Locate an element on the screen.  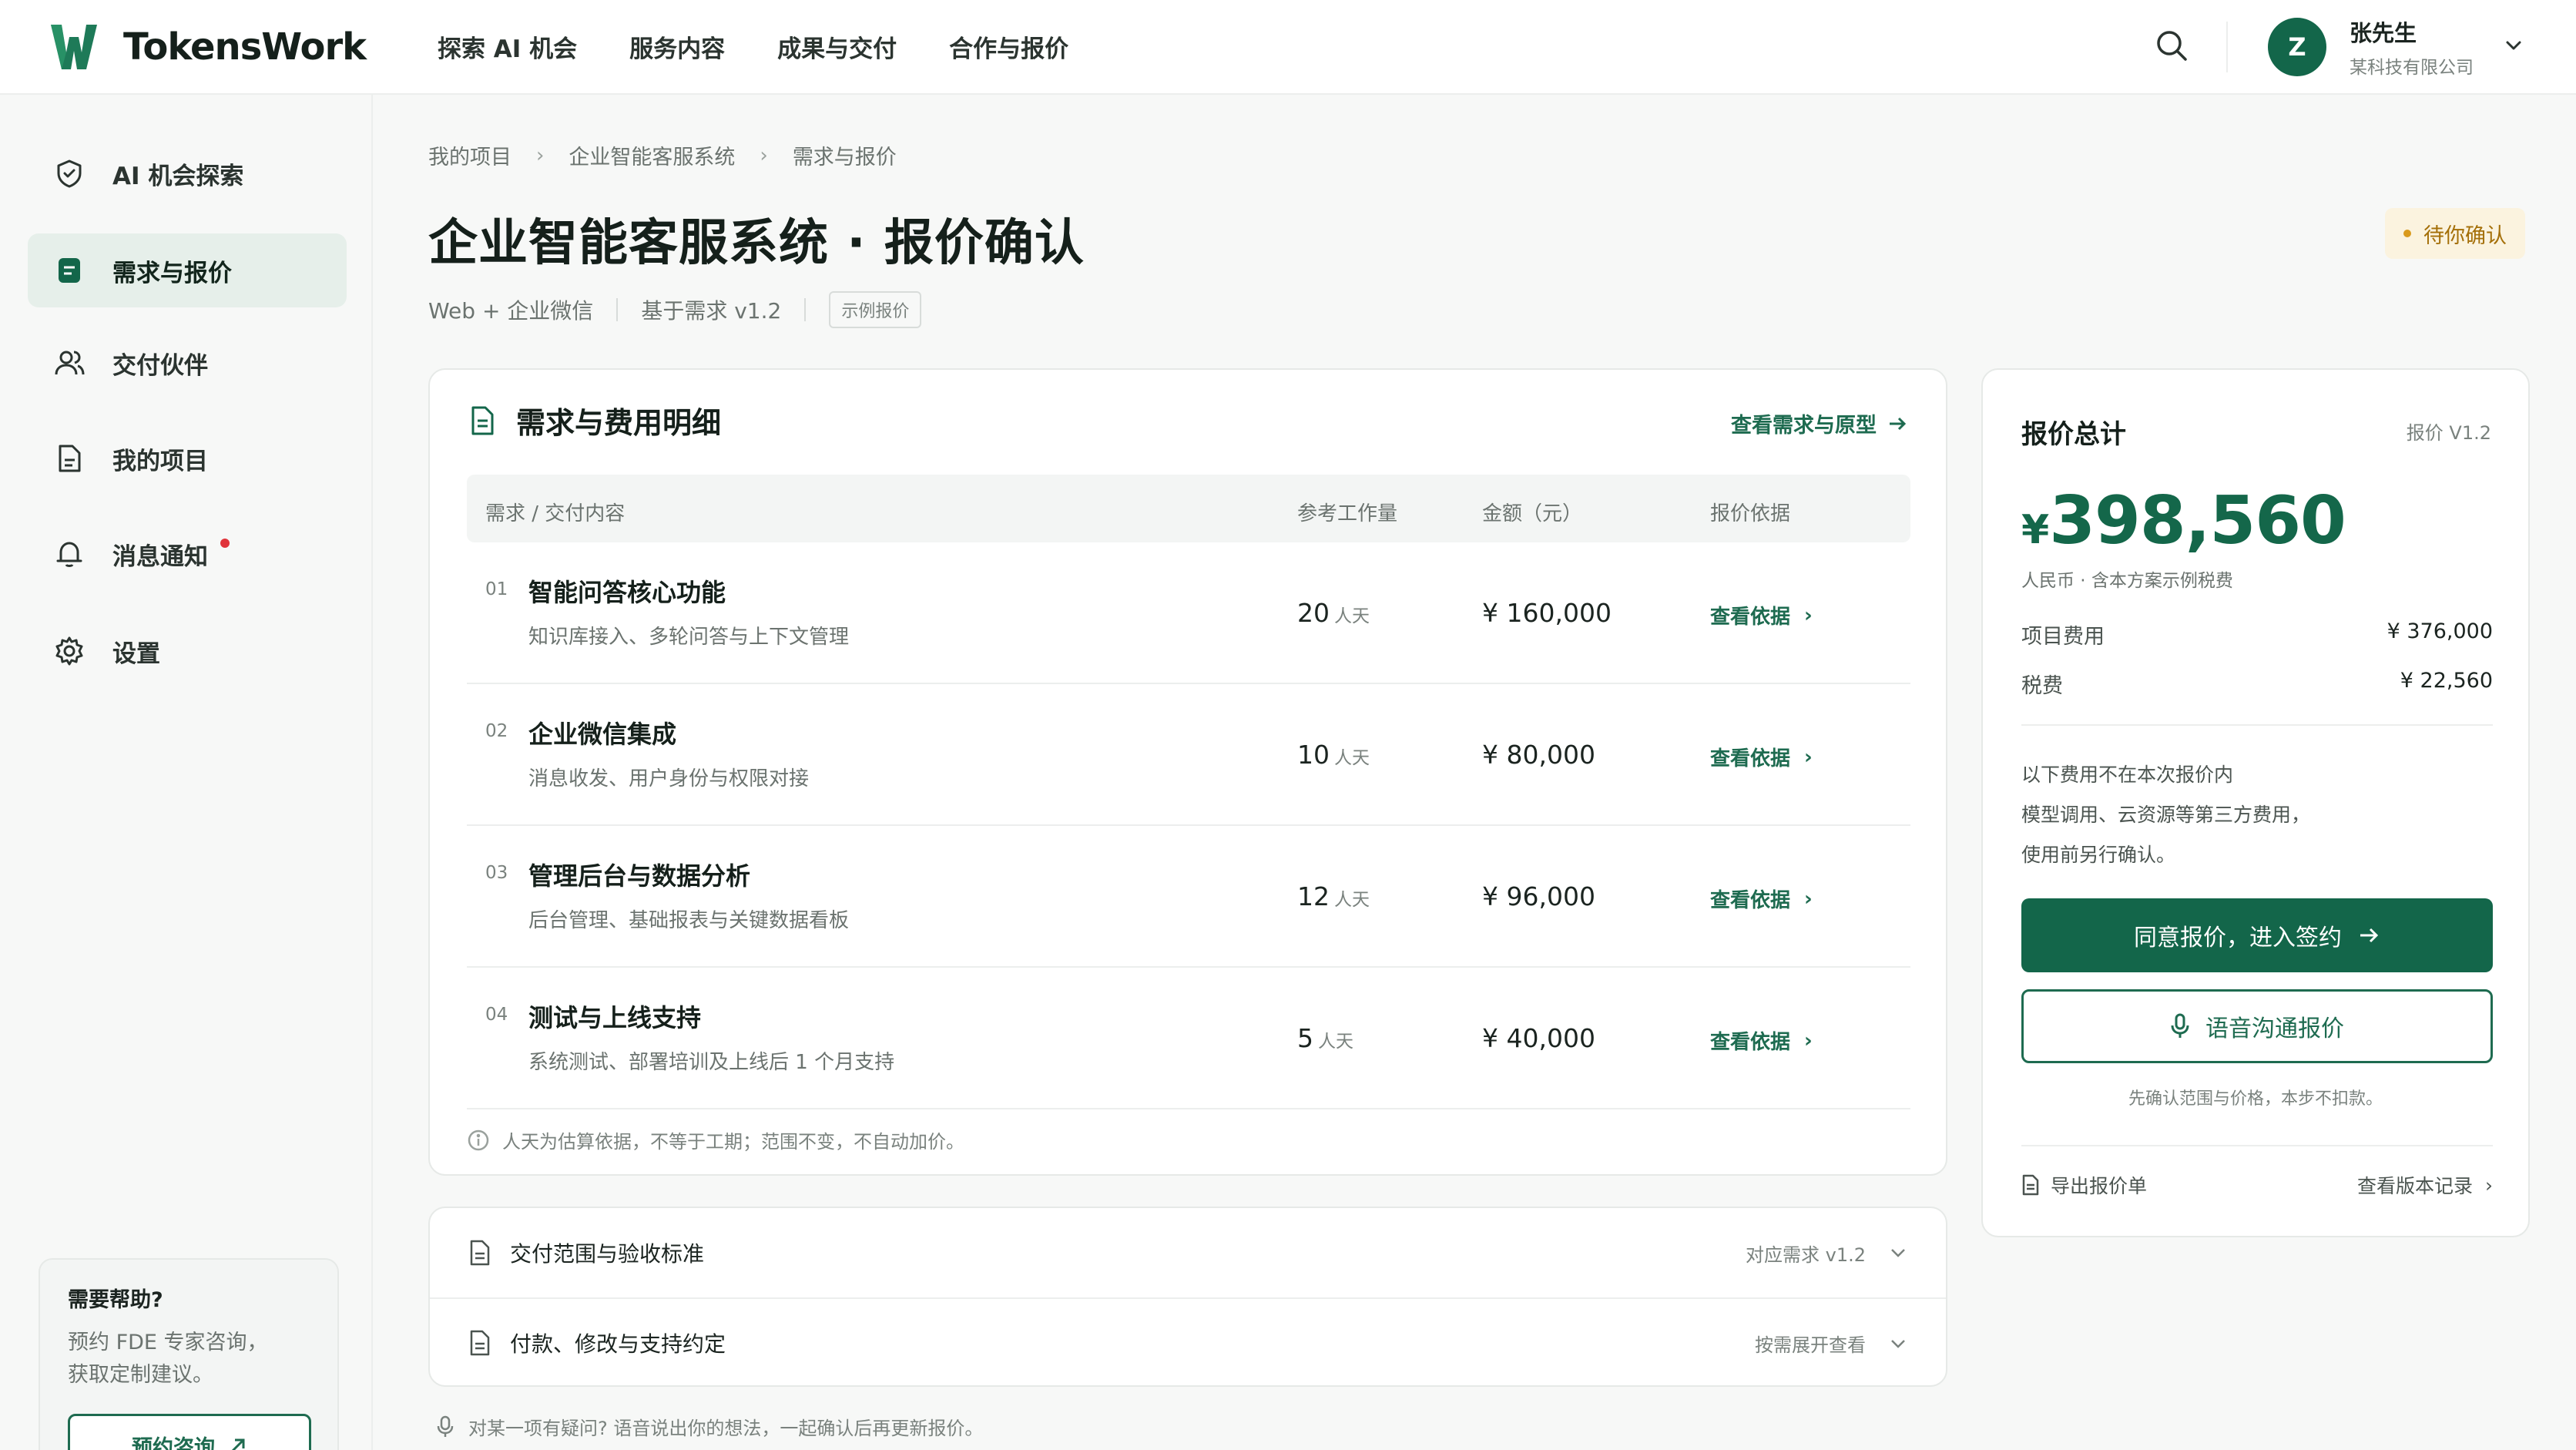
avatar: Z is located at coordinates (2297, 47).